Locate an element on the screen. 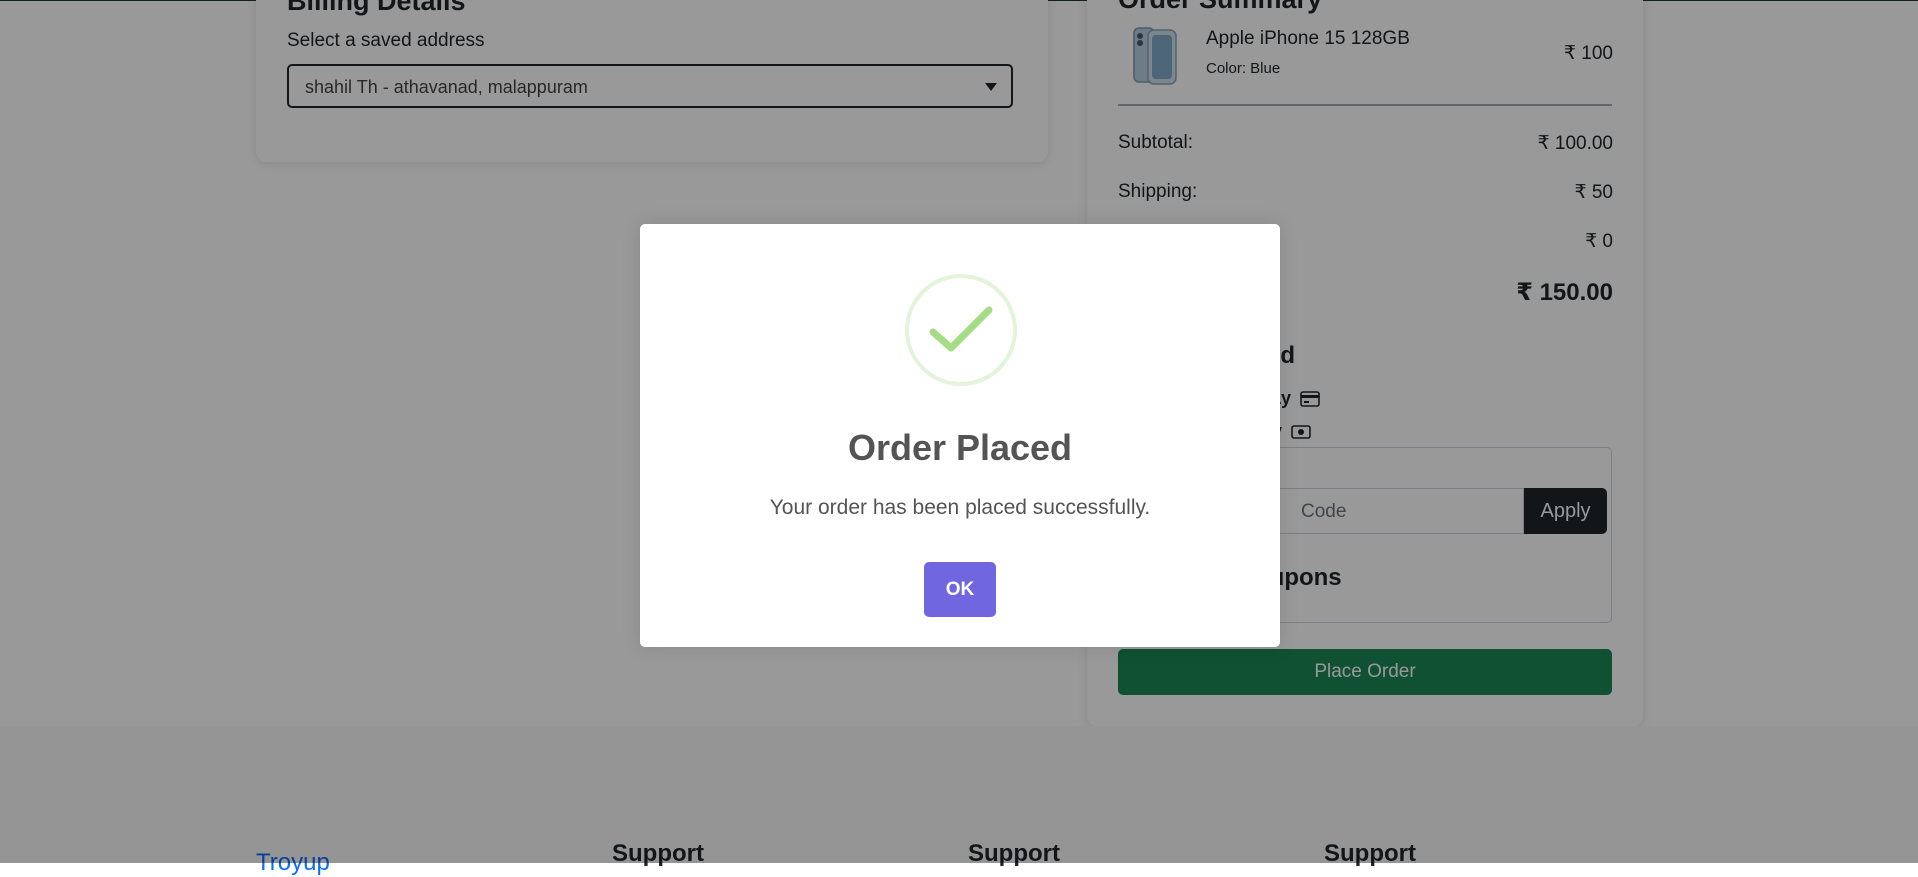 Image resolution: width=1918 pixels, height=877 pixels. dialog-title: Order Placed is located at coordinates (960, 447).